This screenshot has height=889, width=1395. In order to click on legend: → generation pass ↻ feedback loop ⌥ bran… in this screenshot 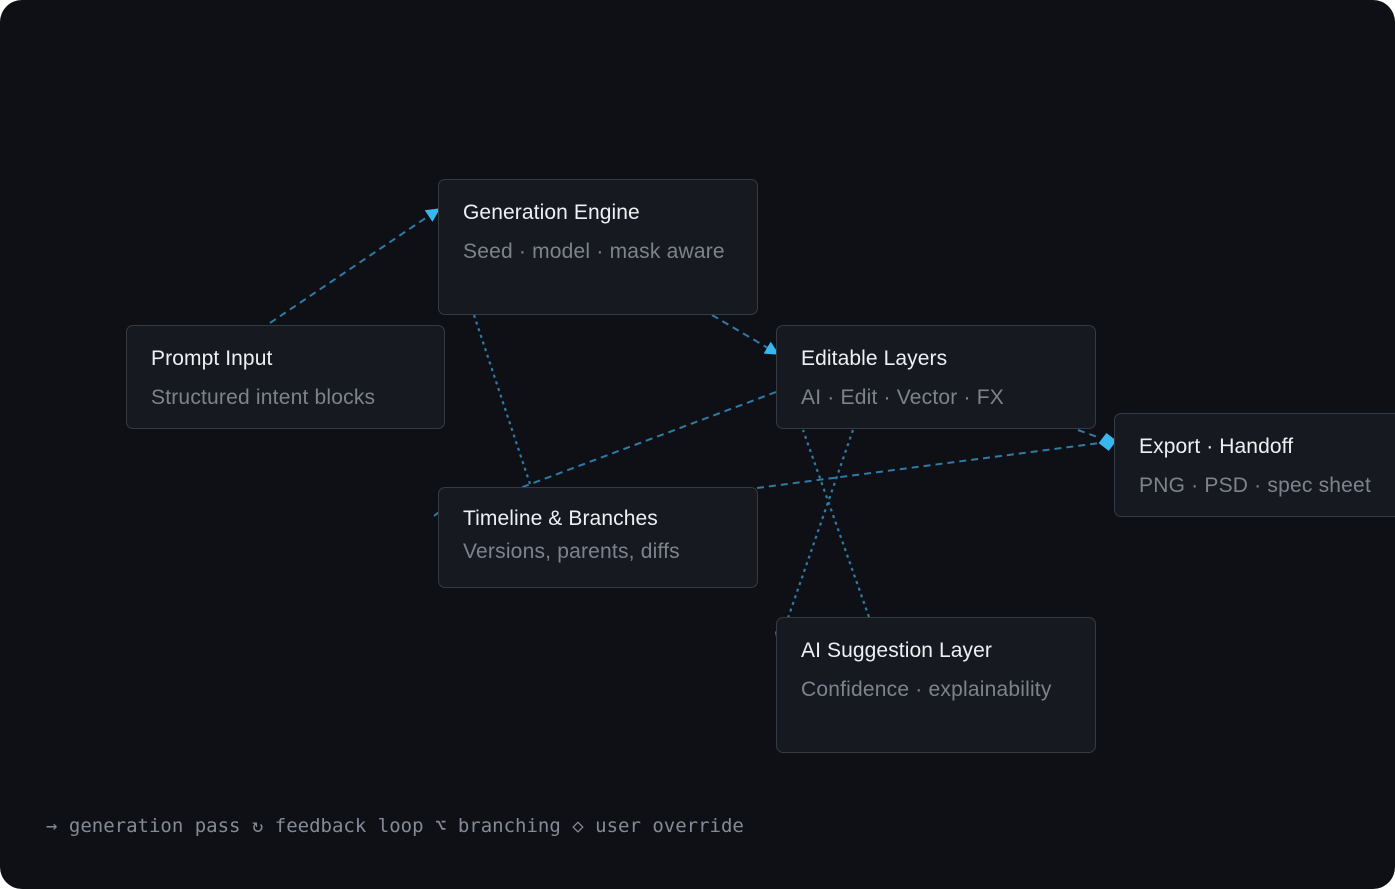, I will do `click(395, 826)`.